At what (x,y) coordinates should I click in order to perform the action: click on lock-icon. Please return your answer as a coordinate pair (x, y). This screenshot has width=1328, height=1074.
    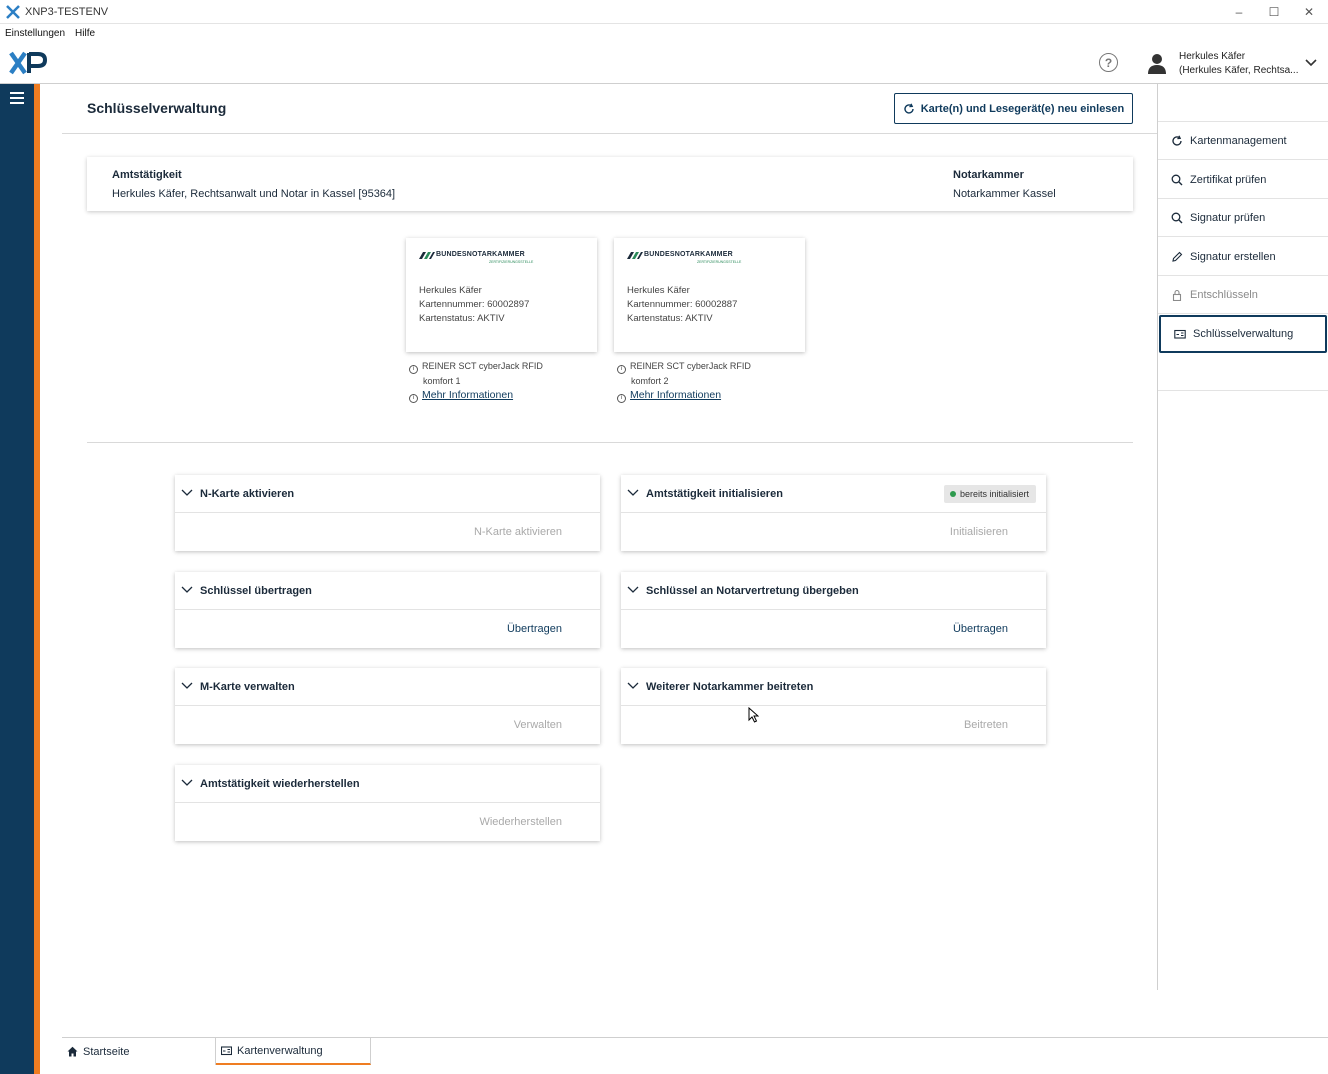
    Looking at the image, I should click on (1177, 295).